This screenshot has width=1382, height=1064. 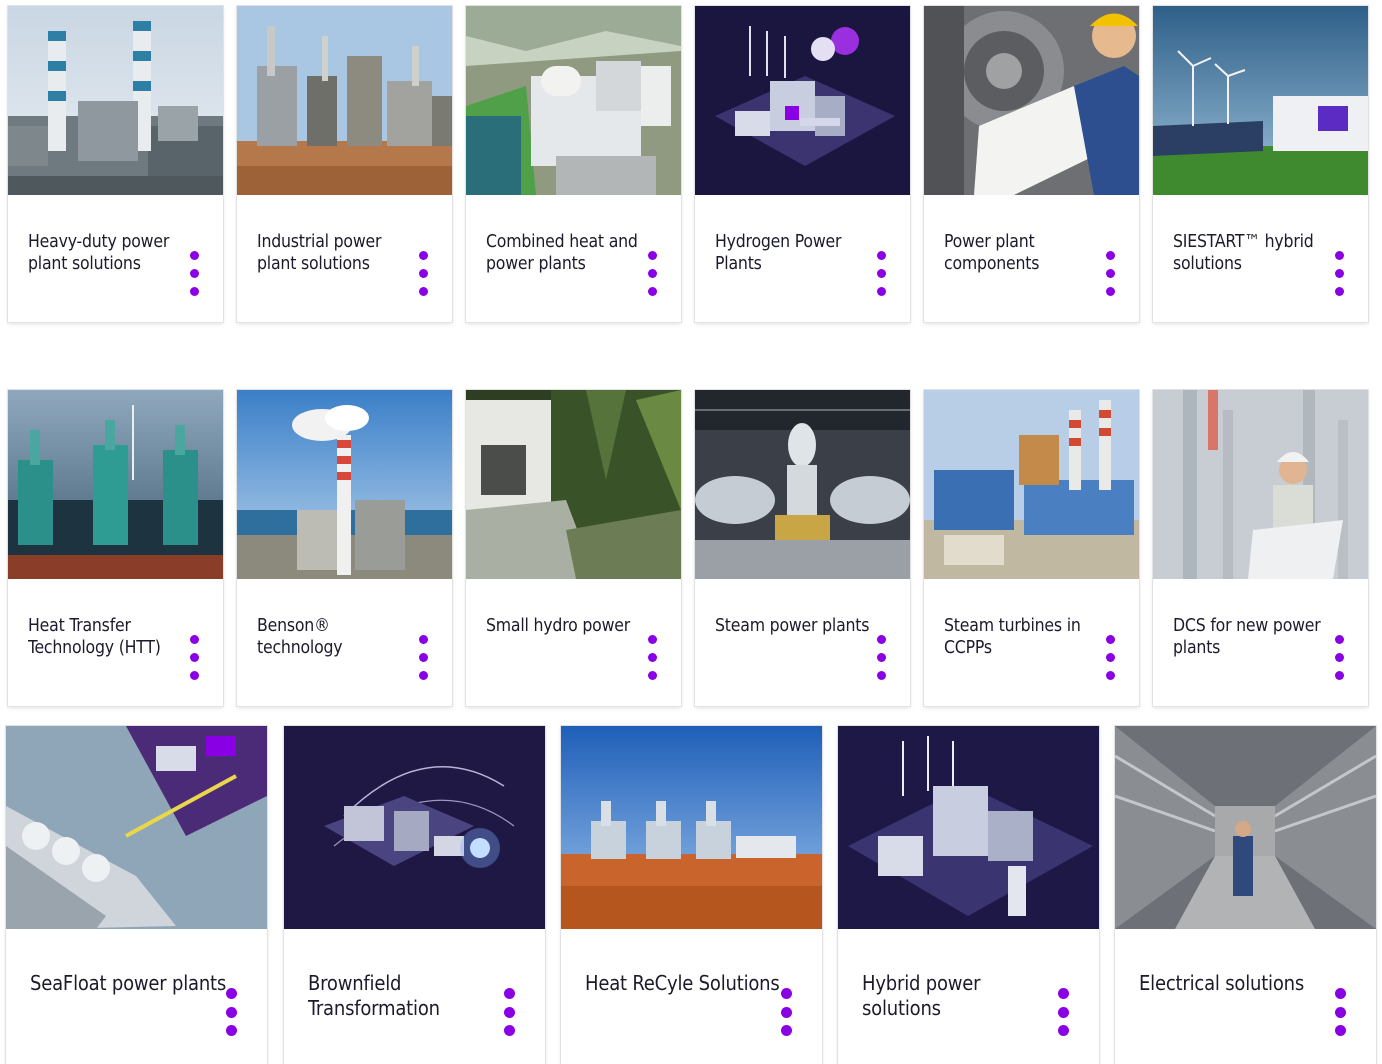 I want to click on brownfield-illustration-image, so click(x=414, y=827).